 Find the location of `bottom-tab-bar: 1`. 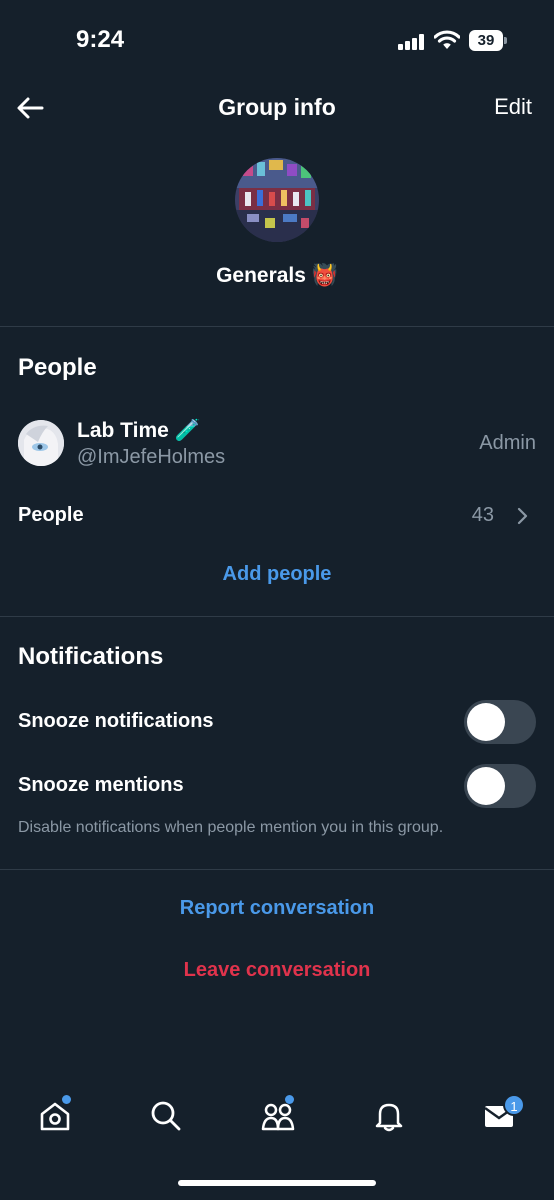

bottom-tab-bar: 1 is located at coordinates (277, 1116).